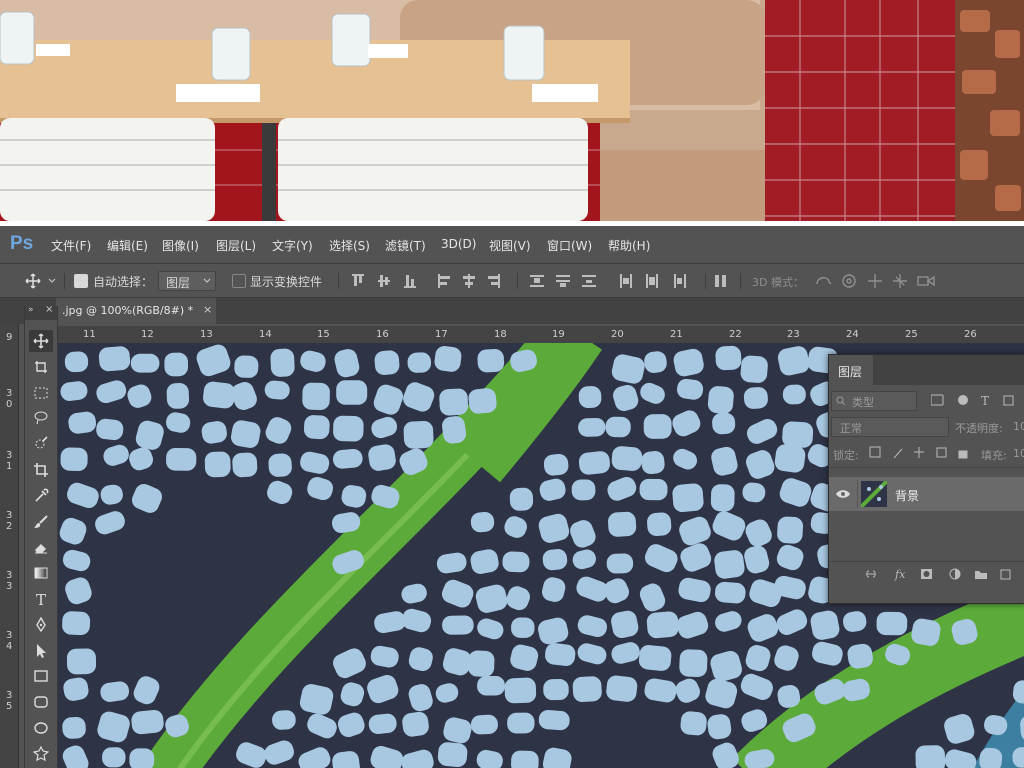 The width and height of the screenshot is (1024, 768). What do you see at coordinates (874, 401) in the screenshot?
I see `layer-filter-dropdown: 类型` at bounding box center [874, 401].